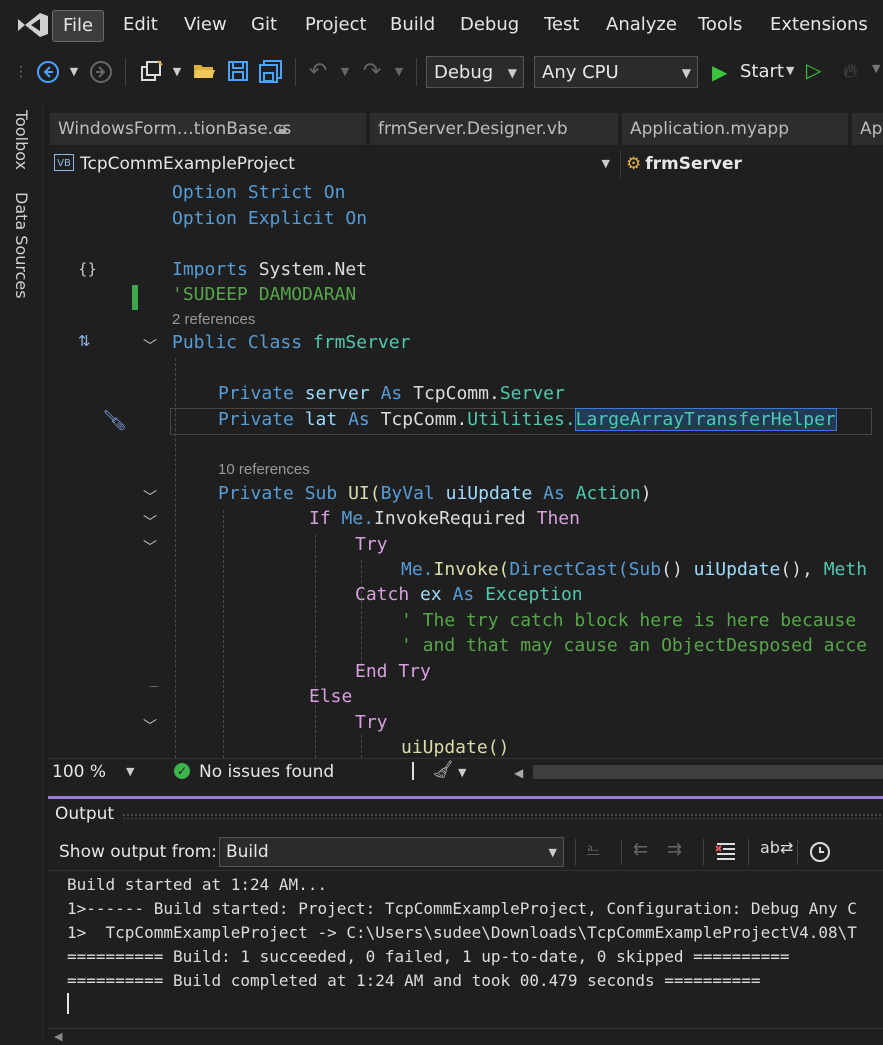 The width and height of the screenshot is (883, 1045). I want to click on output-divider, so click(465, 870).